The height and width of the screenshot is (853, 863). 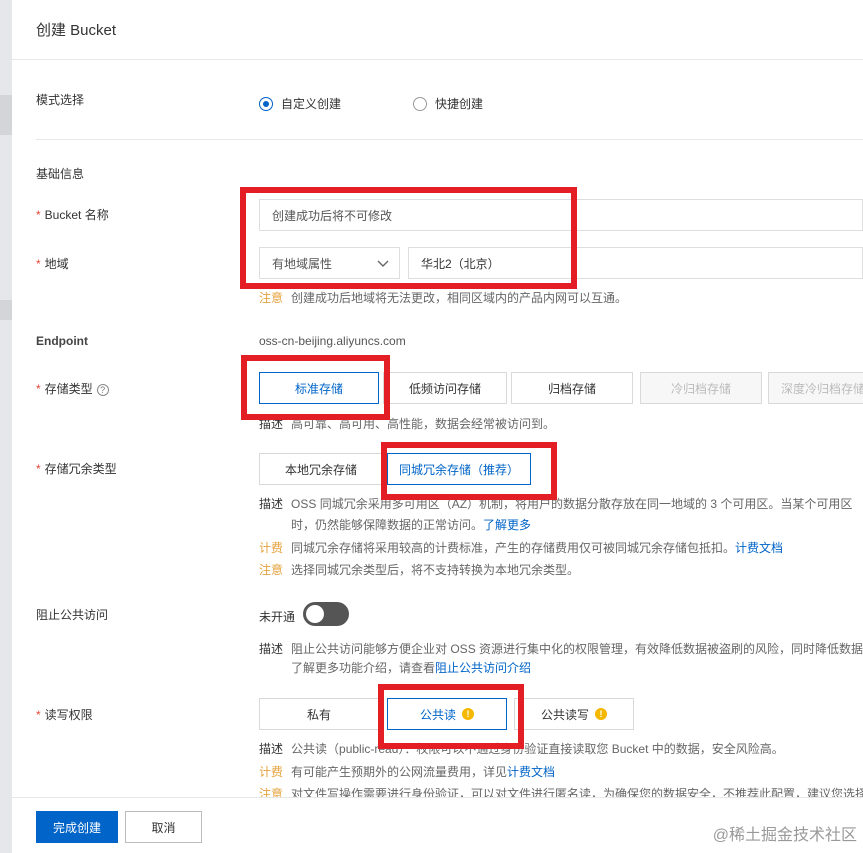 What do you see at coordinates (6, 426) in the screenshot?
I see `background-page-strip` at bounding box center [6, 426].